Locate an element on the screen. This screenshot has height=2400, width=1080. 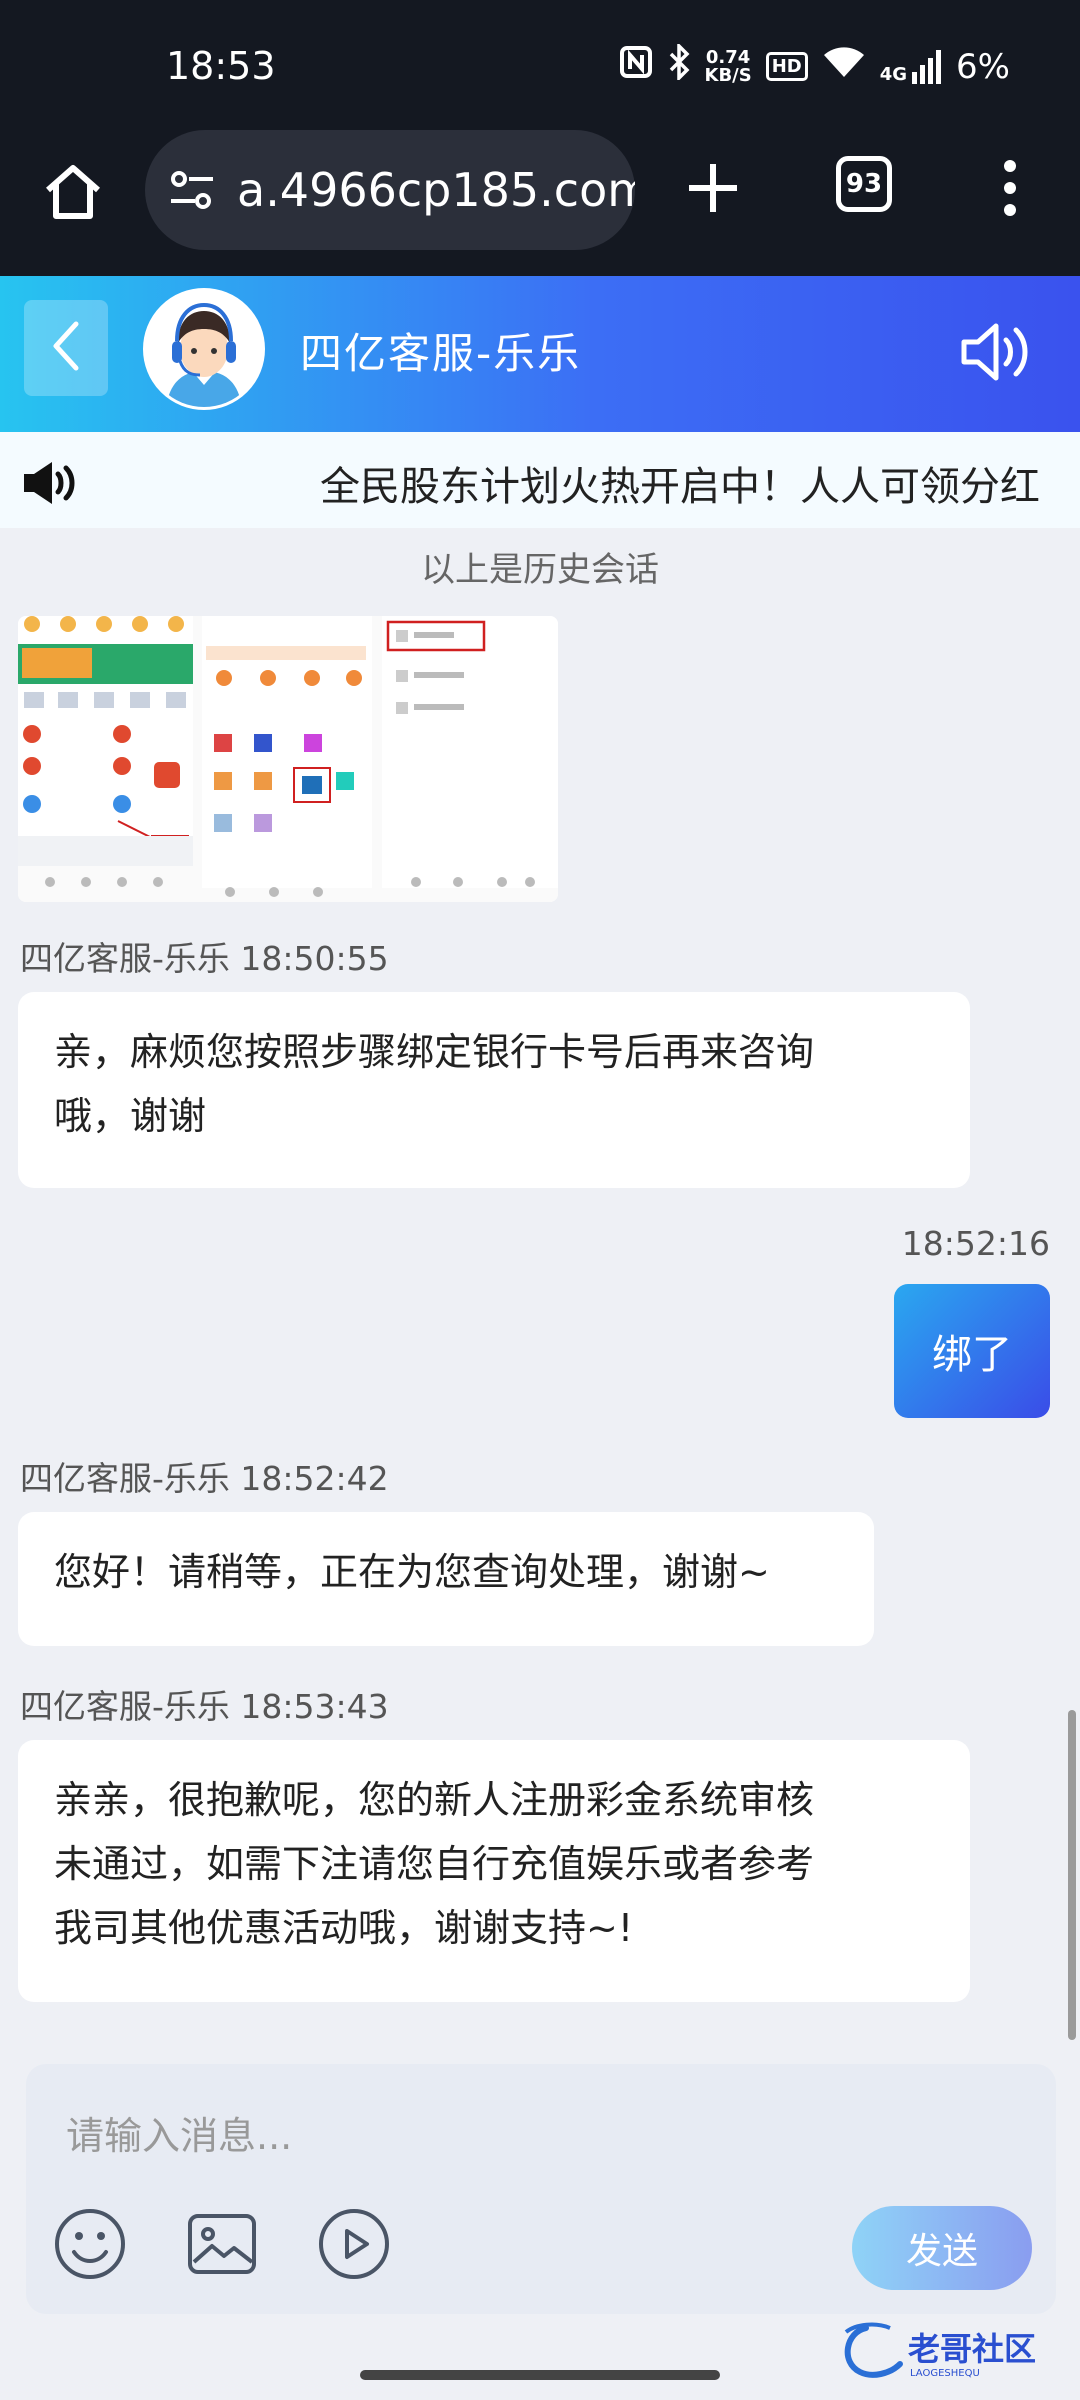
message-bubble-outgoing: 绑了 is located at coordinates (972, 1351).